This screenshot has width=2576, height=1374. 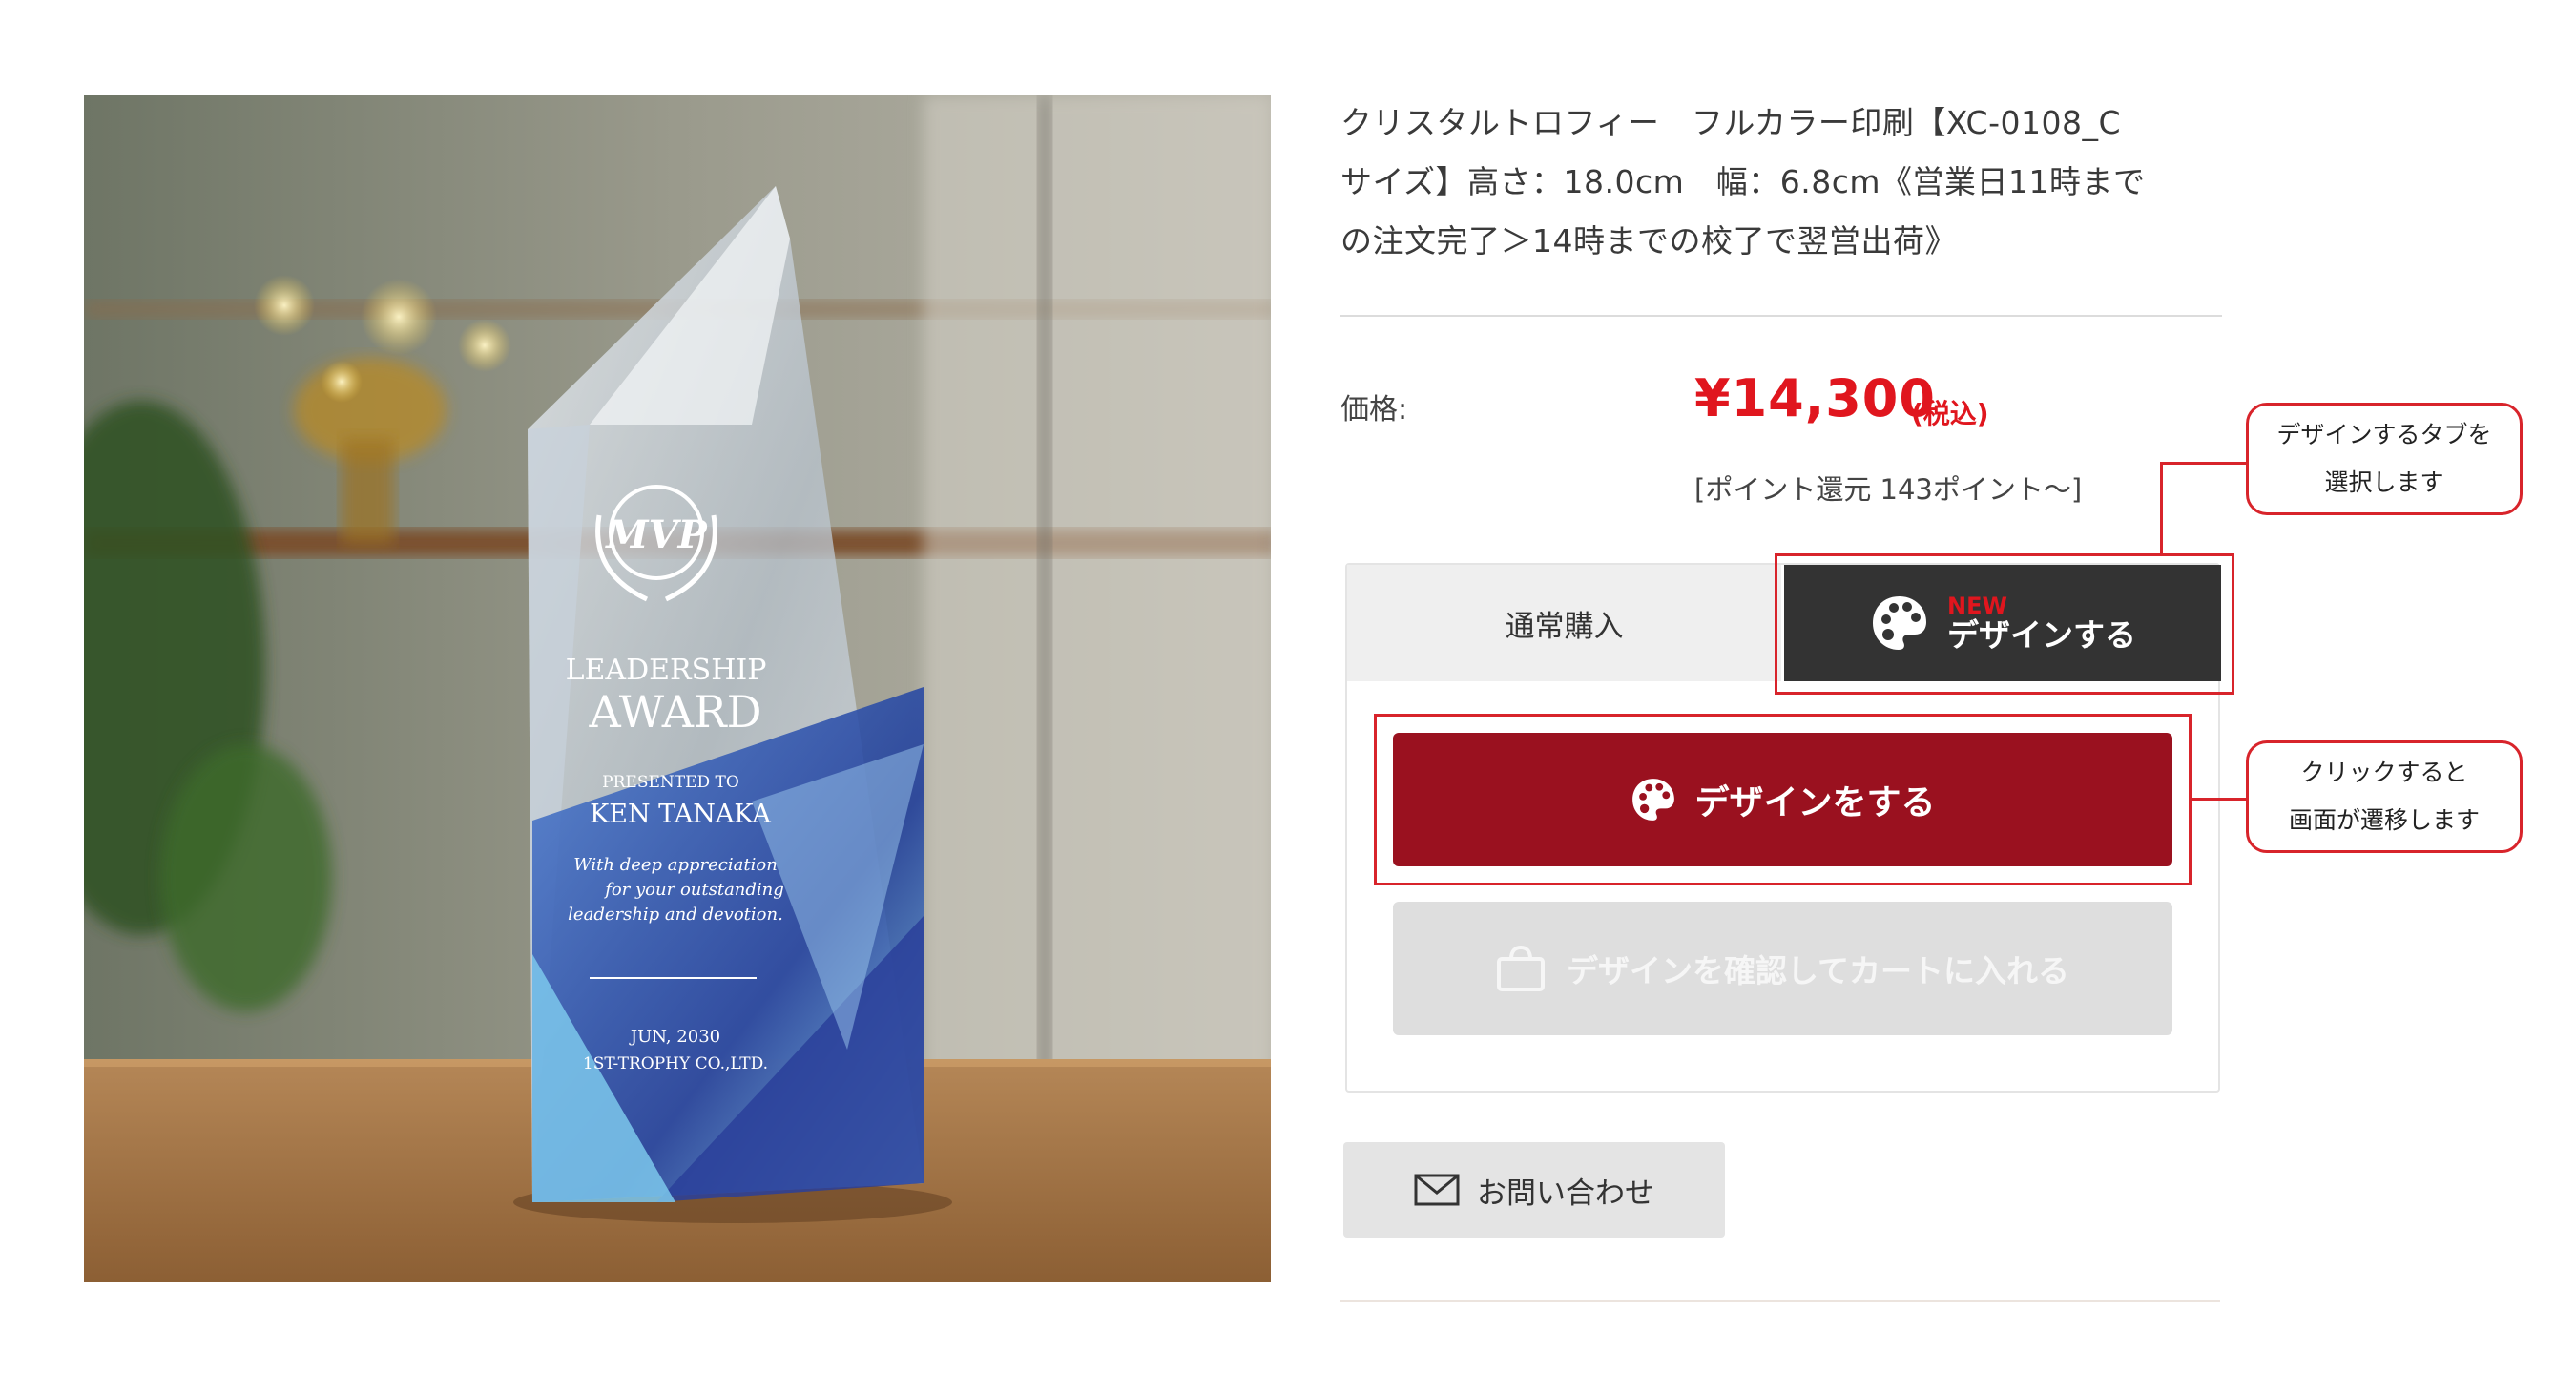 I want to click on new-badge: NEW, so click(x=1977, y=605).